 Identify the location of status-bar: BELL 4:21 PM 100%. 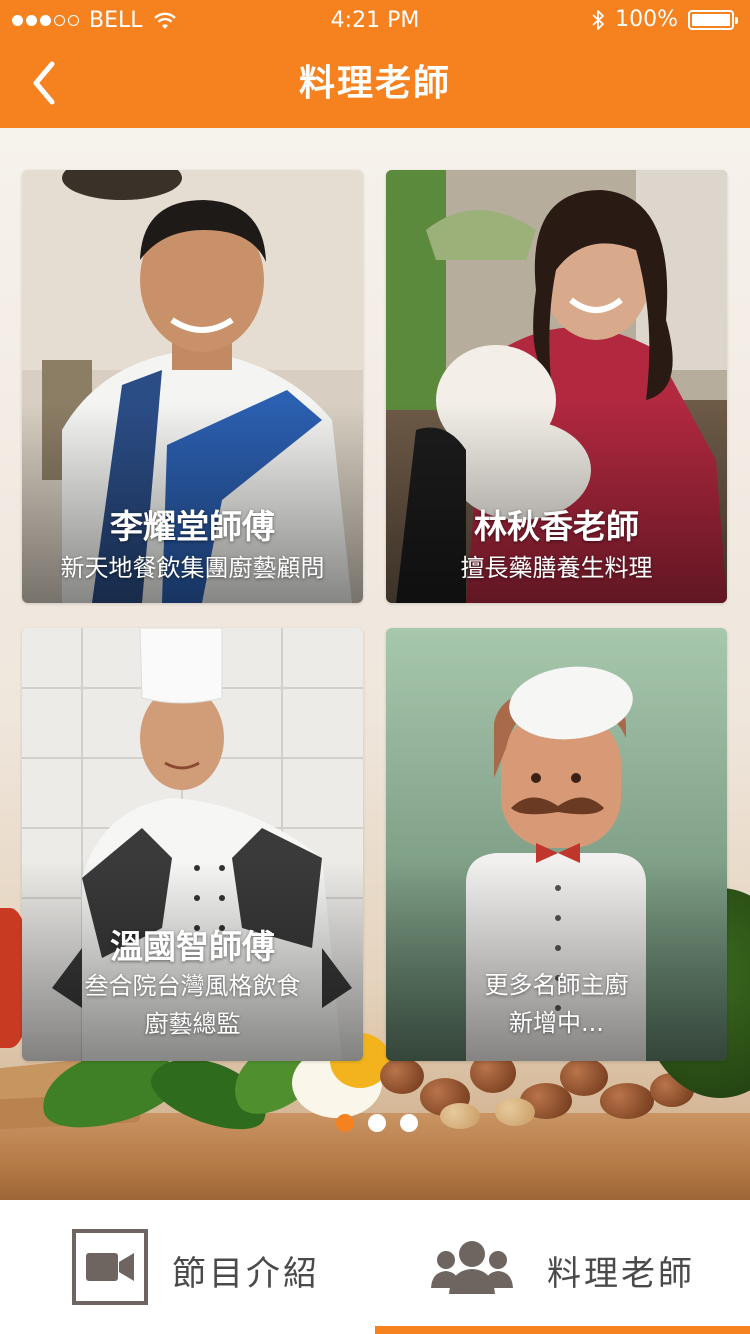
(375, 20).